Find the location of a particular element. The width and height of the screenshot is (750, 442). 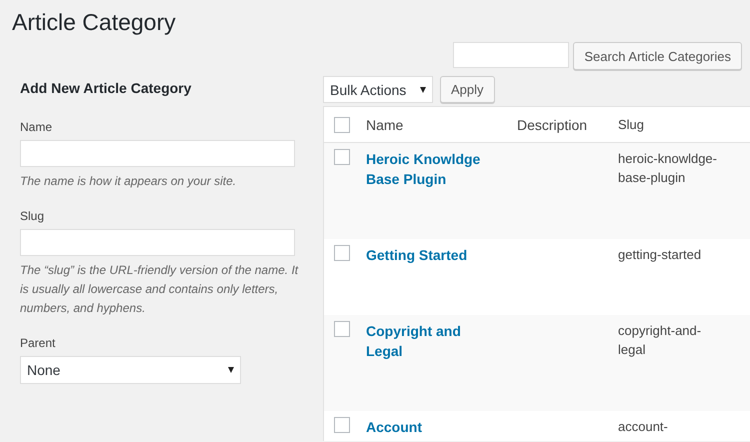

category-name-link: Getting Started is located at coordinates (426, 255).